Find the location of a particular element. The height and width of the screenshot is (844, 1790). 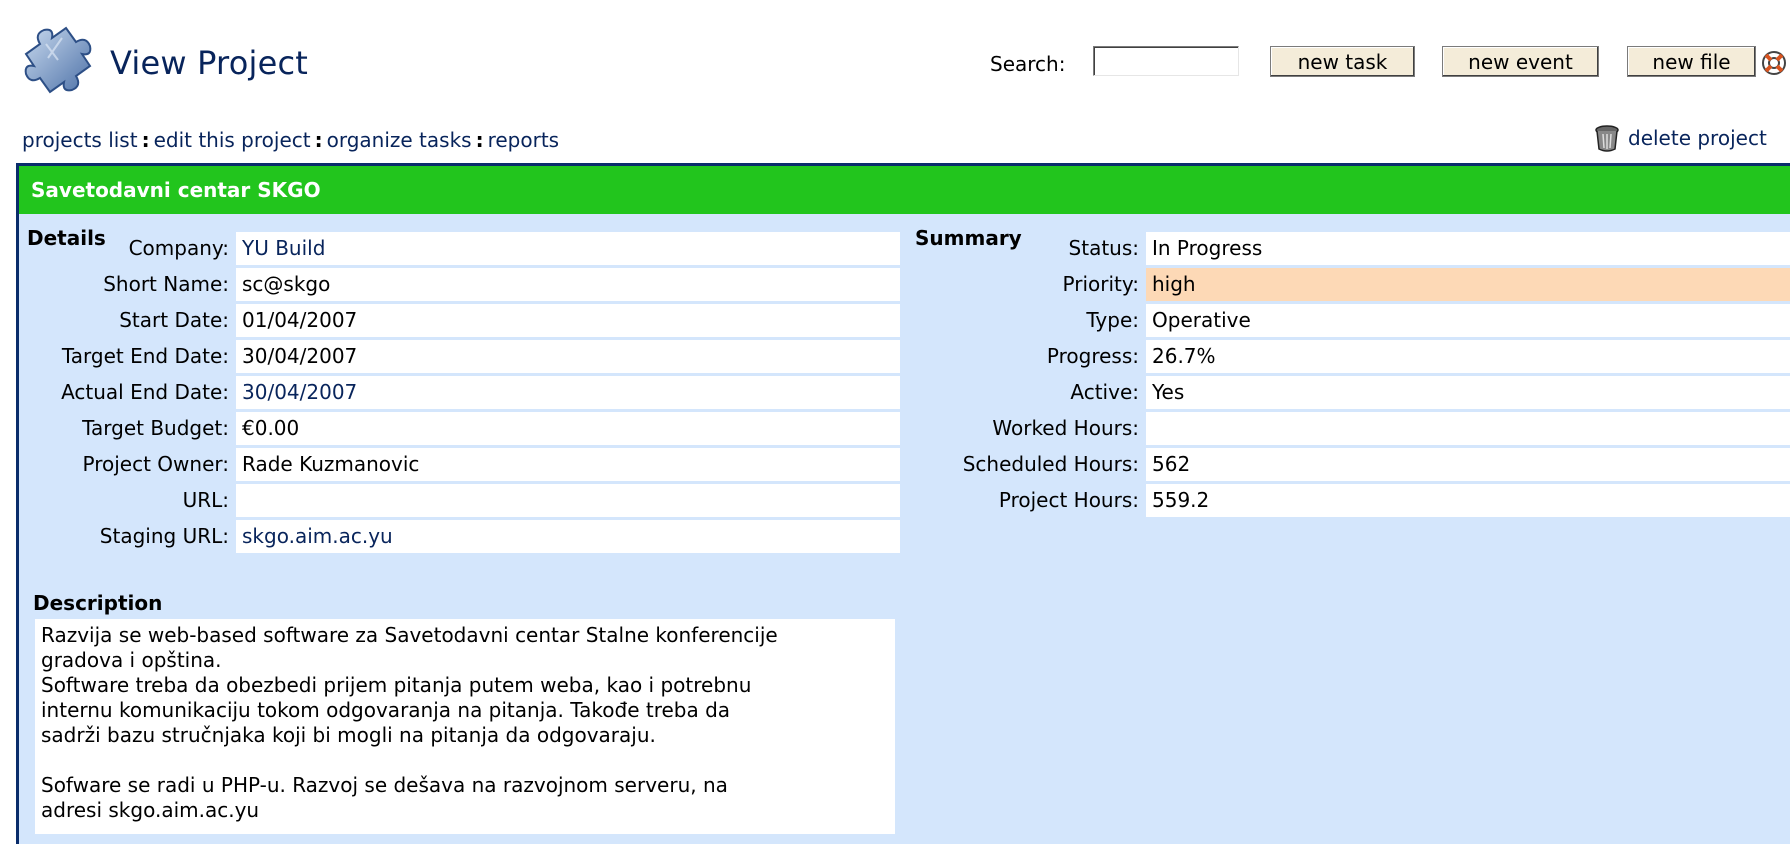

project-hours-value: 559.2 is located at coordinates (1468, 500).